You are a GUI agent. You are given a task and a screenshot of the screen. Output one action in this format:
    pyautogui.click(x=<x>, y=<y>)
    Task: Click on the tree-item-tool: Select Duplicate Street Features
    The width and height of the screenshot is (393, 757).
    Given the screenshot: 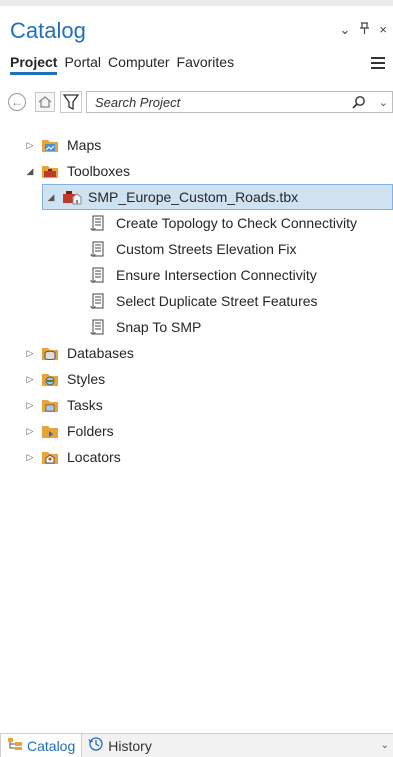 What is the action you would take?
    pyautogui.click(x=196, y=301)
    